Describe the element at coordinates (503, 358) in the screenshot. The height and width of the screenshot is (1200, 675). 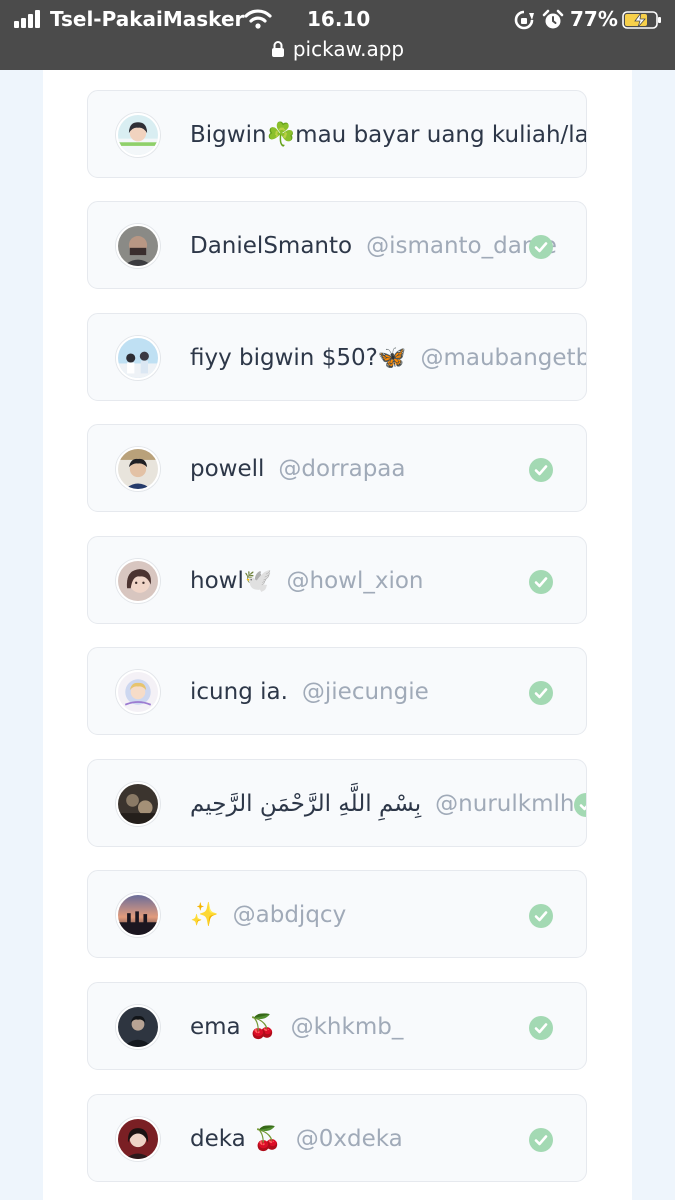
I see `username-handle: @maubangetb` at that location.